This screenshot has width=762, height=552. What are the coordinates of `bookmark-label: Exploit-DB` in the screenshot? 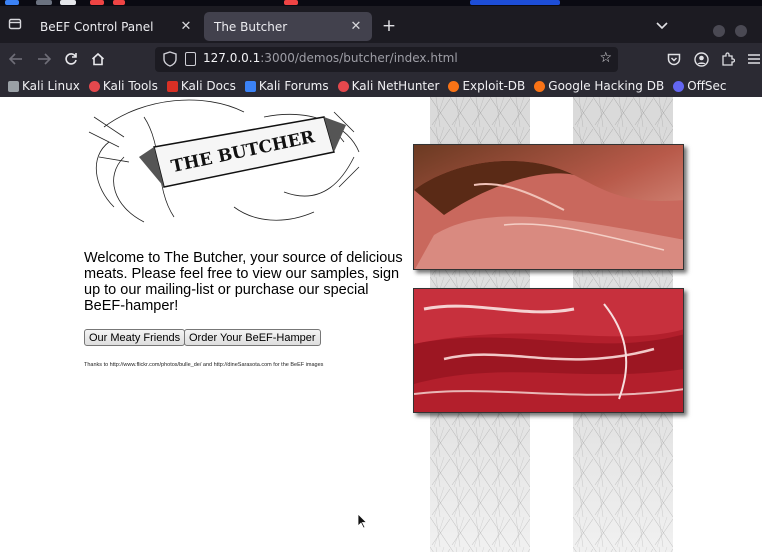 It's located at (494, 86).